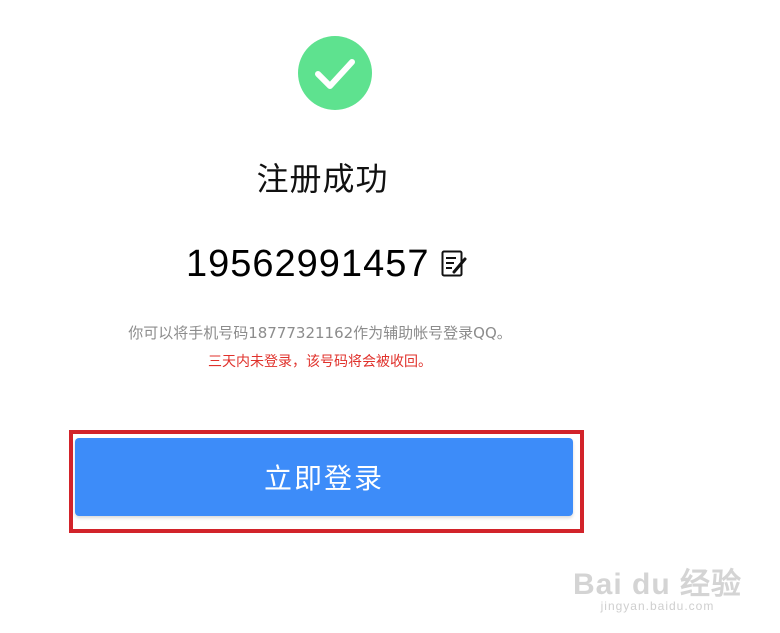 This screenshot has width=780, height=633. What do you see at coordinates (320, 333) in the screenshot?
I see `auxiliary-account-hint: 你可以将手机号码18777321162作为辅助帐号登录QQ。` at bounding box center [320, 333].